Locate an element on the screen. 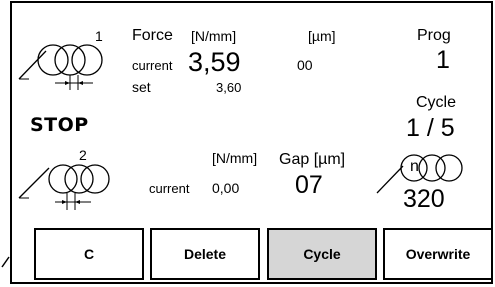 Image resolution: width=495 pixels, height=287 pixels. stop-status: STOP is located at coordinates (59, 125).